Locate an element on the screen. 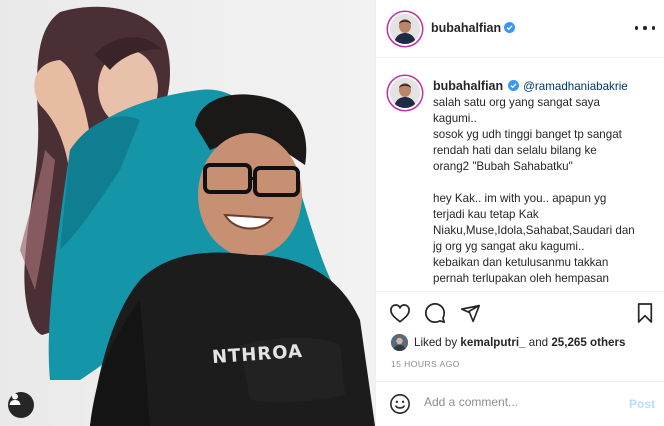 This screenshot has width=664, height=426. author-avatar is located at coordinates (405, 29).